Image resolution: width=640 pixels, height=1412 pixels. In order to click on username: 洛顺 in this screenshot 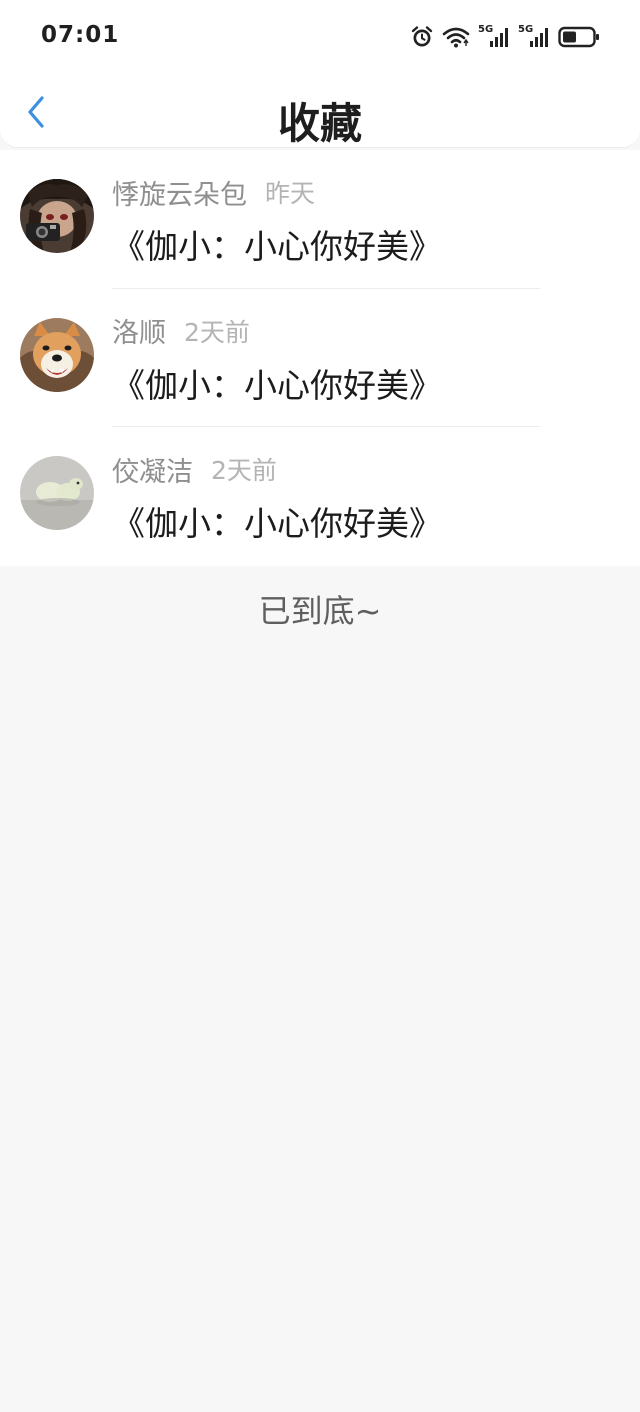, I will do `click(139, 330)`.